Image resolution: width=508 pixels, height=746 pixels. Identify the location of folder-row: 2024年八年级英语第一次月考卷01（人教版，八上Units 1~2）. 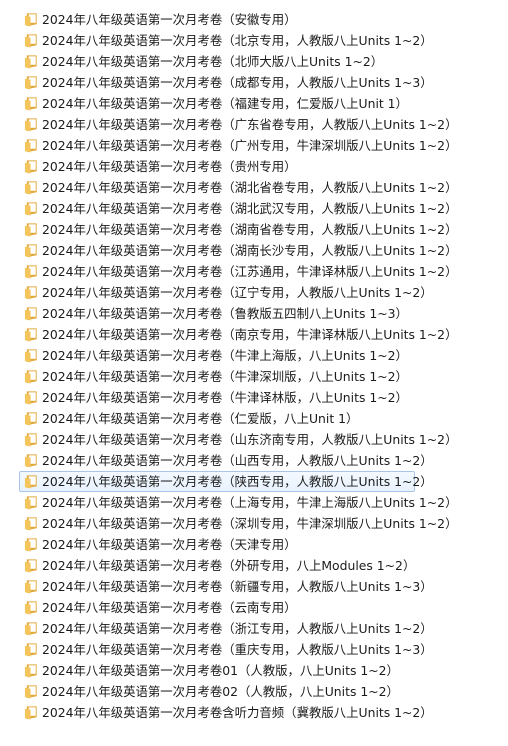
(254, 670).